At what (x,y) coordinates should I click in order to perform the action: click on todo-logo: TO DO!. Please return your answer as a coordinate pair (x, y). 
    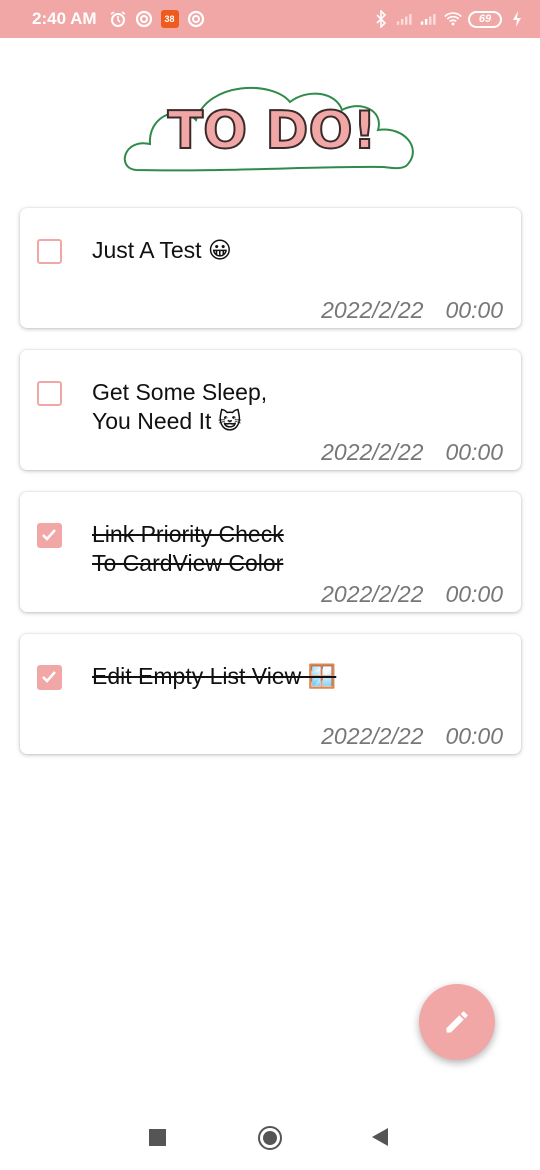
    Looking at the image, I should click on (270, 126).